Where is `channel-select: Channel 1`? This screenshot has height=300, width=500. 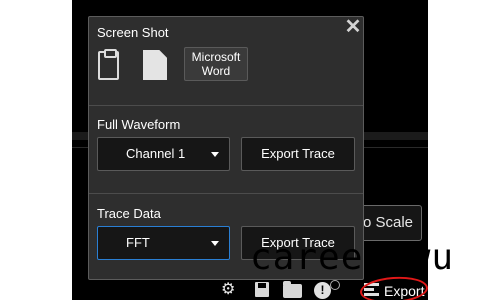 channel-select: Channel 1 is located at coordinates (163, 154).